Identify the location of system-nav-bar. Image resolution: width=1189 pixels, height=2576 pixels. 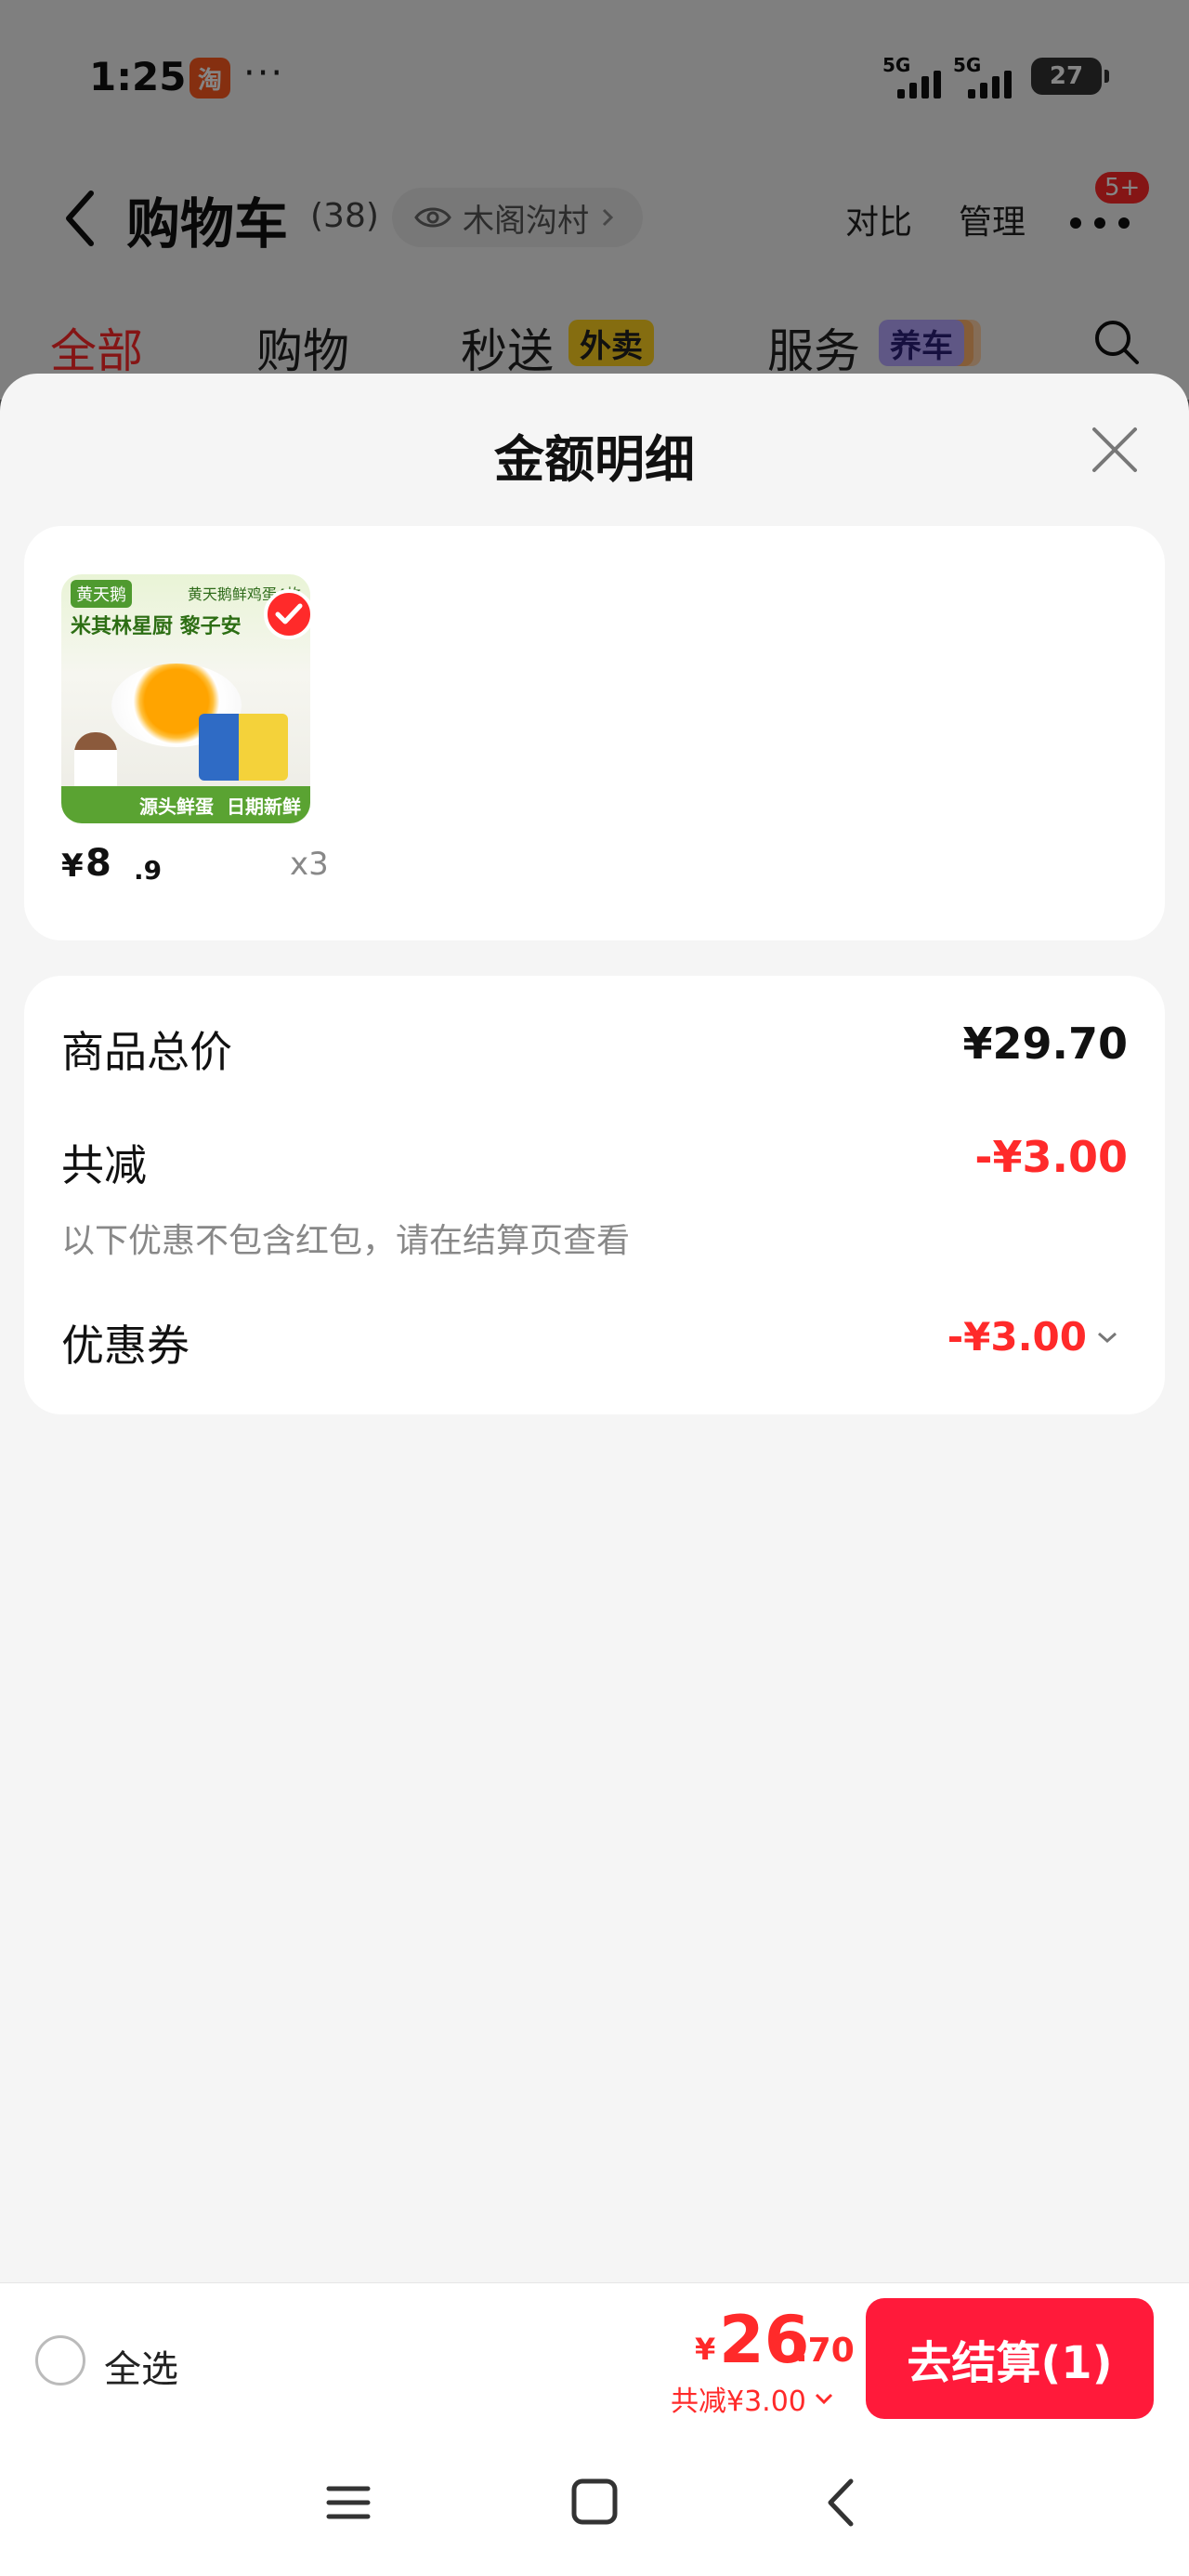
(594, 2504).